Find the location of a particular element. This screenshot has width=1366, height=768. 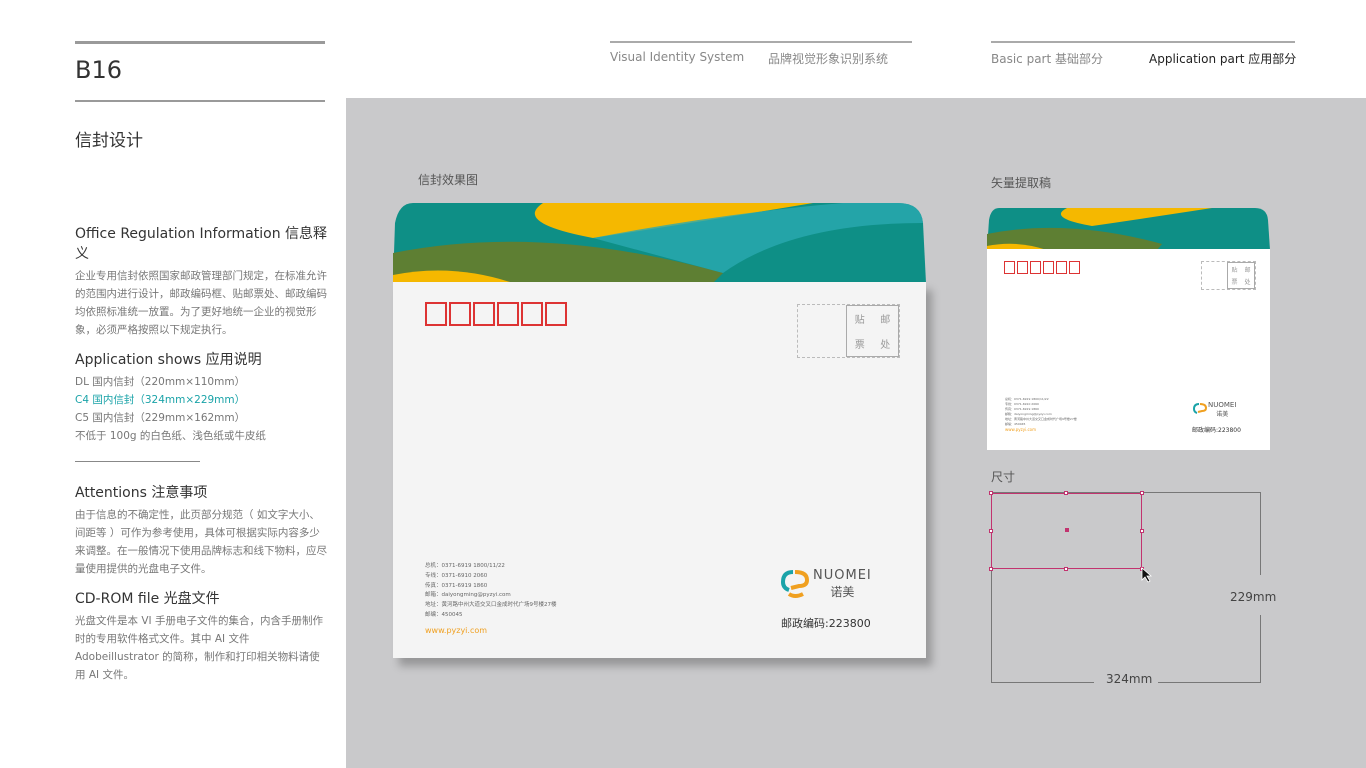

stamp-area: 贴 邮票 处 is located at coordinates (848, 331).